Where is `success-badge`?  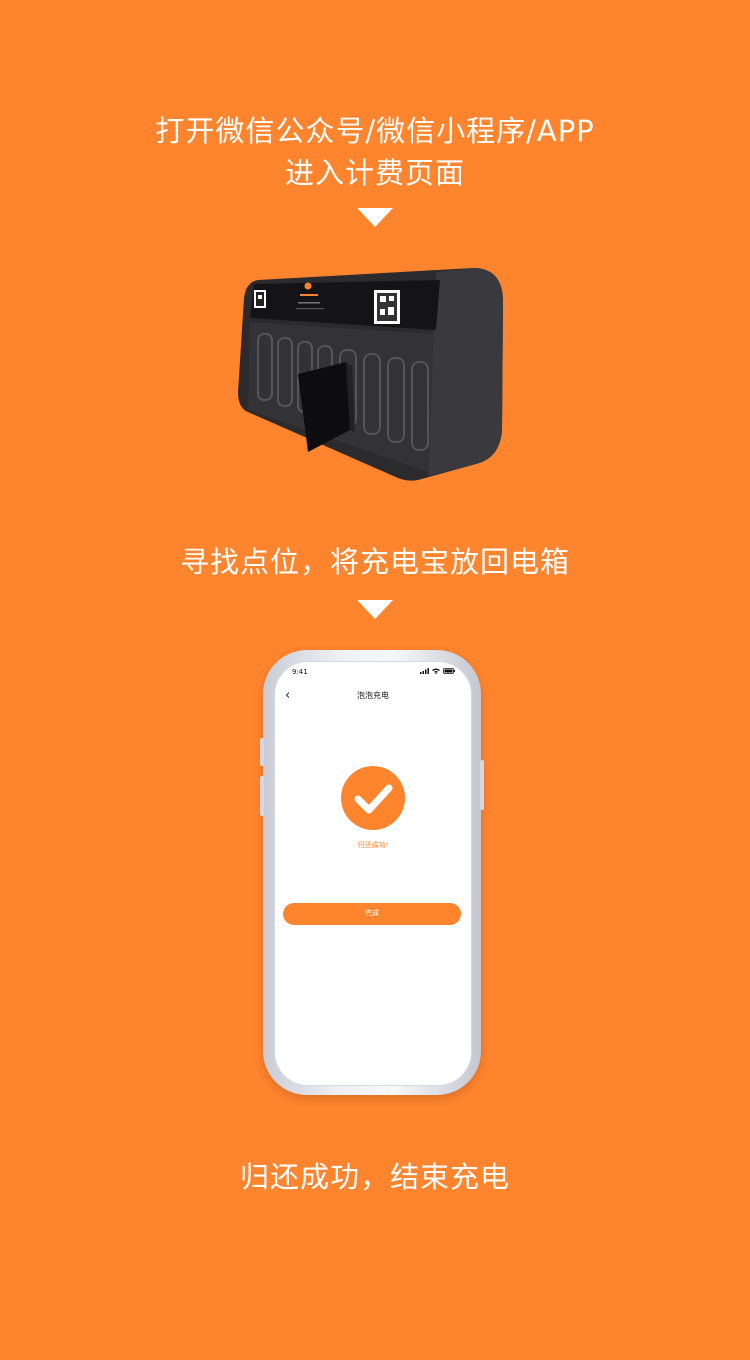 success-badge is located at coordinates (373, 798).